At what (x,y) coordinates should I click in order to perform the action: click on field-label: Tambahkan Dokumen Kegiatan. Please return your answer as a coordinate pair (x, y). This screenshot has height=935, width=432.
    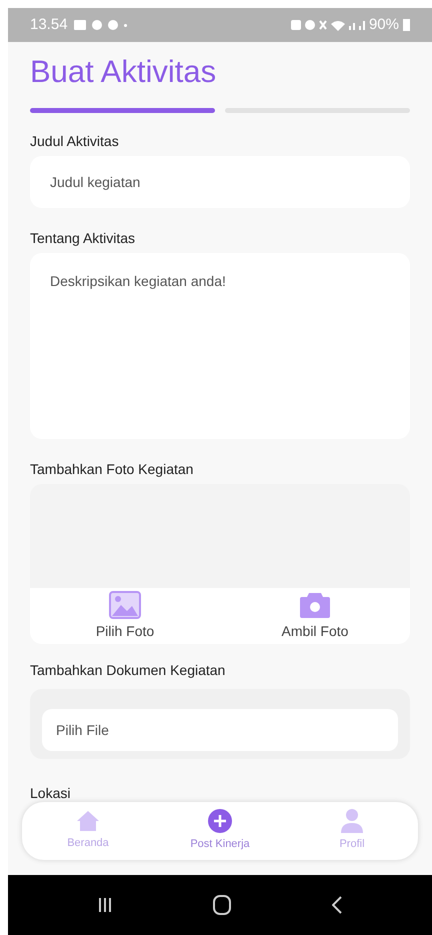
    Looking at the image, I should click on (128, 670).